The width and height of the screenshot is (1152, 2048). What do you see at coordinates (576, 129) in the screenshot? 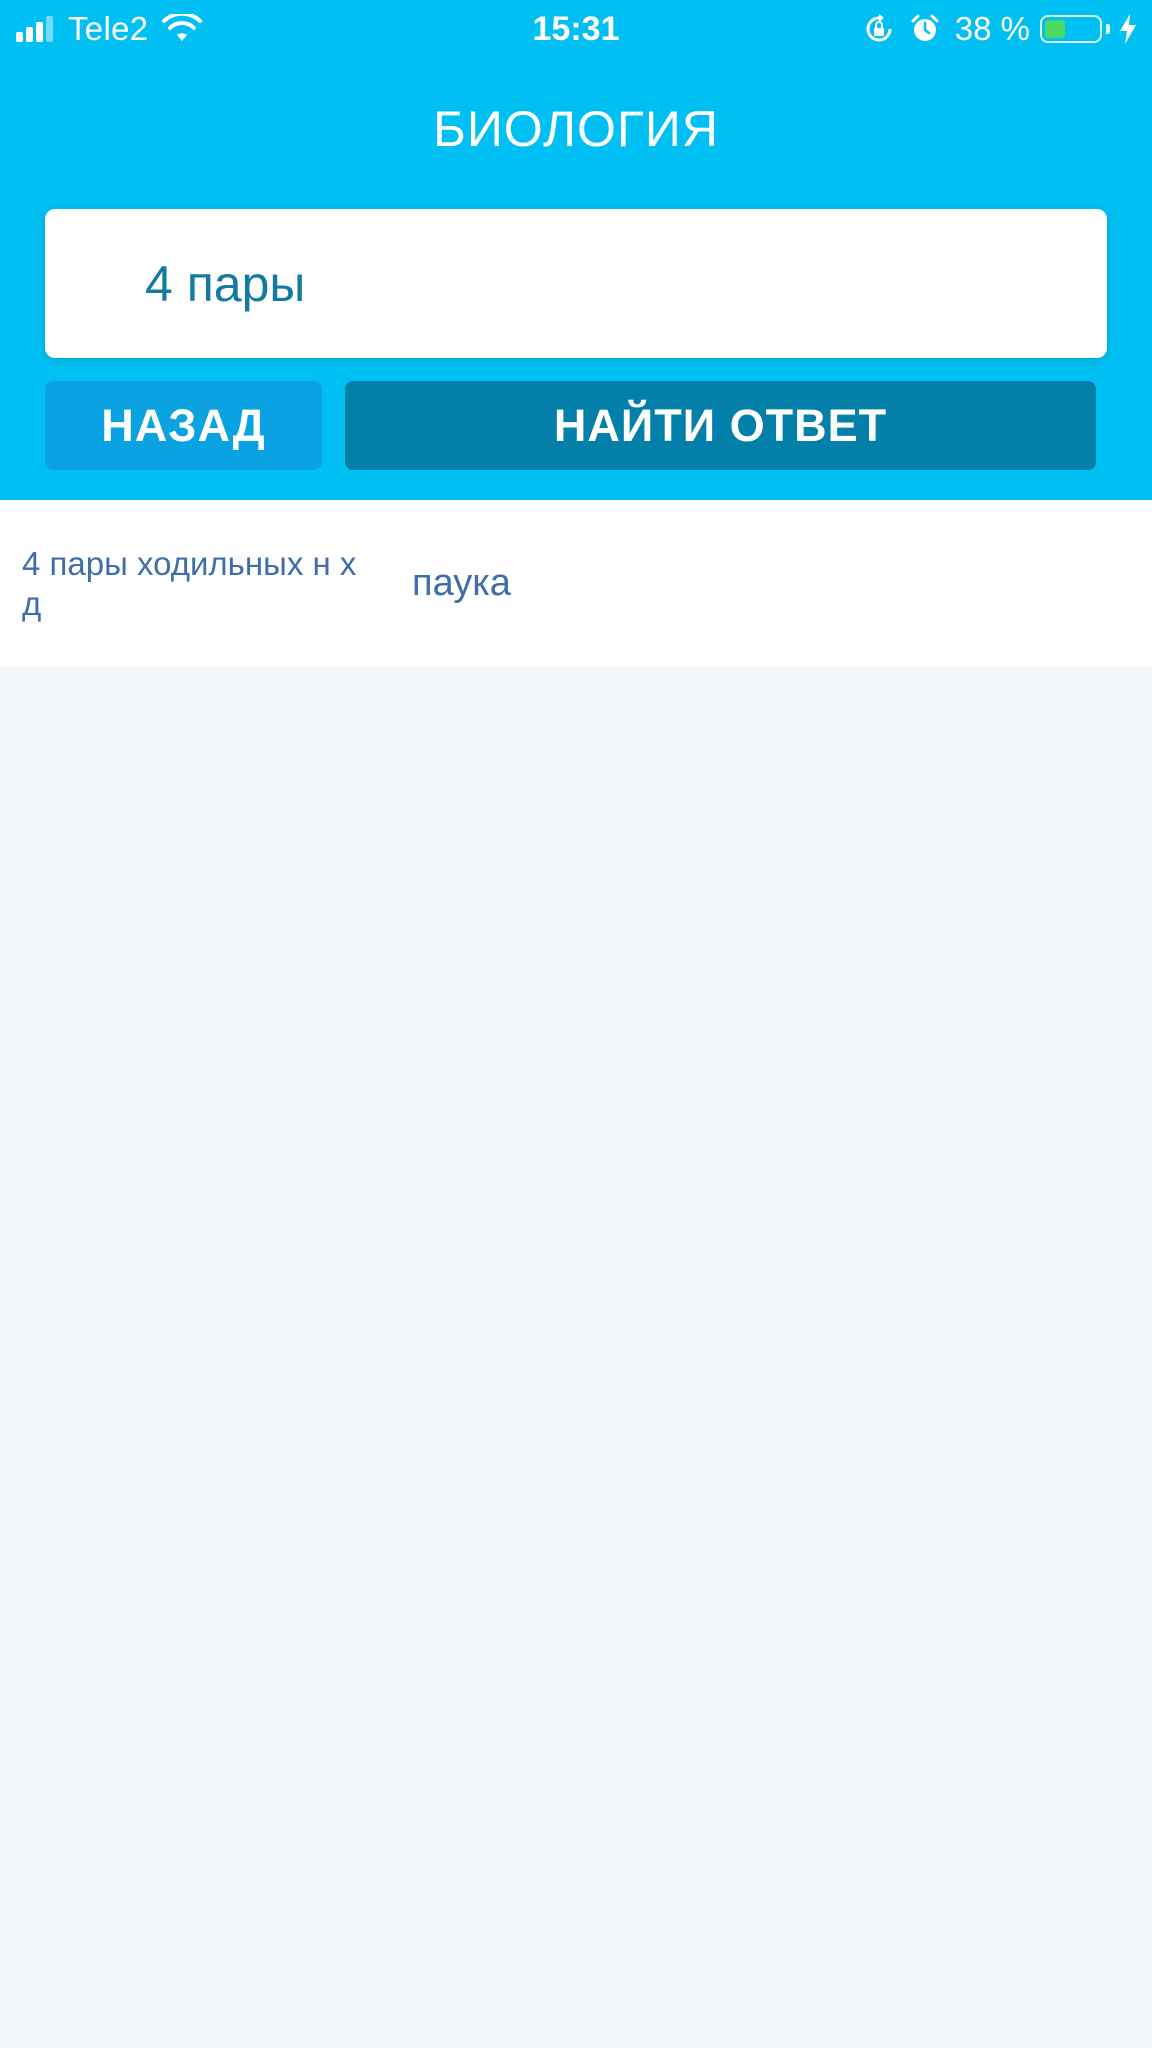
I see `page-title: БИОЛОГИЯ` at bounding box center [576, 129].